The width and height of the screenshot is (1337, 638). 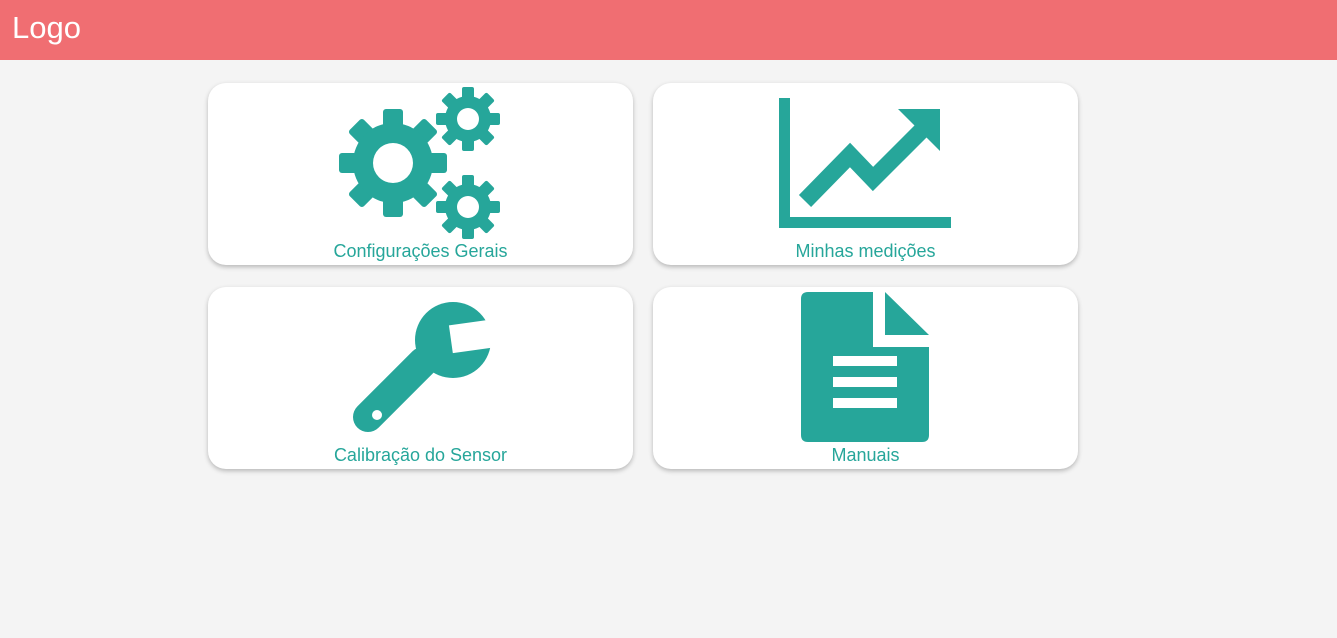 I want to click on card-label: Manuais, so click(x=865, y=455).